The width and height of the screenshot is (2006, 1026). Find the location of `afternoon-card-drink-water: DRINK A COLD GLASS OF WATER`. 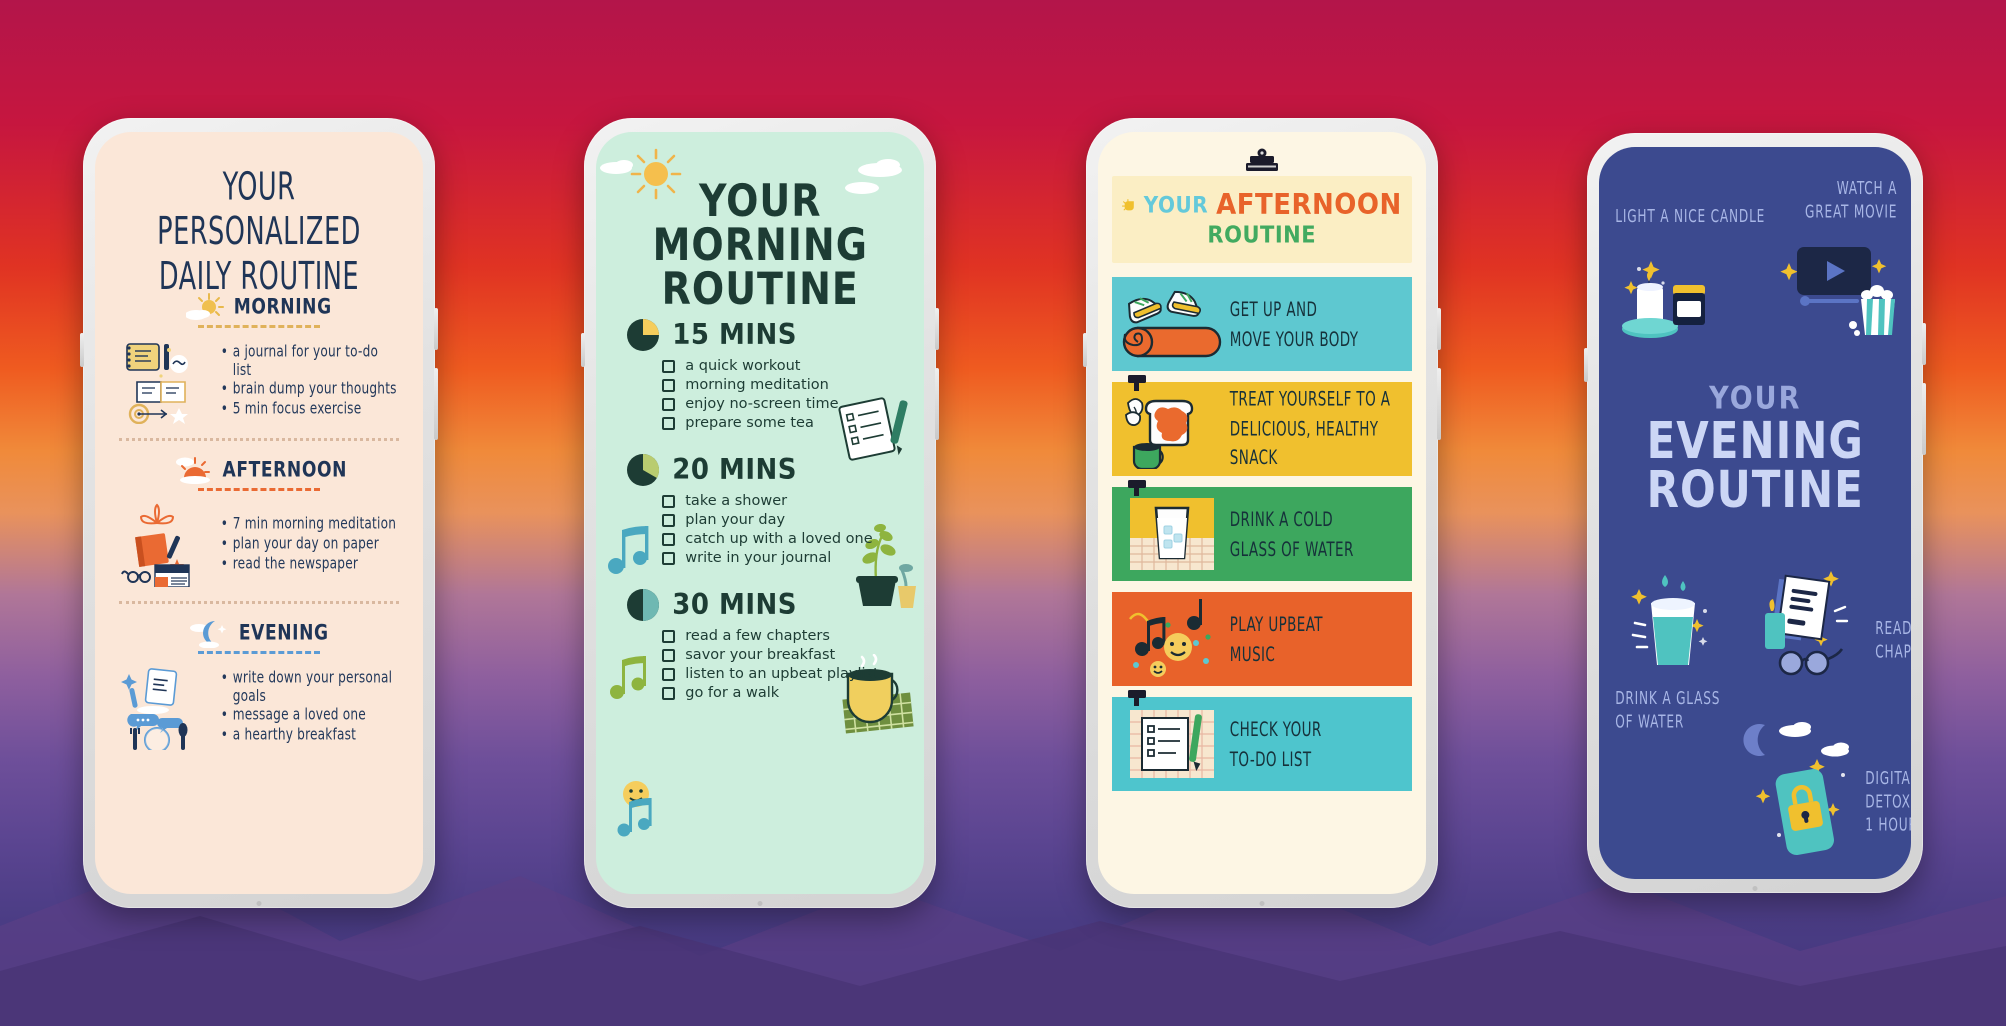

afternoon-card-drink-water: DRINK A COLD GLASS OF WATER is located at coordinates (1261, 530).